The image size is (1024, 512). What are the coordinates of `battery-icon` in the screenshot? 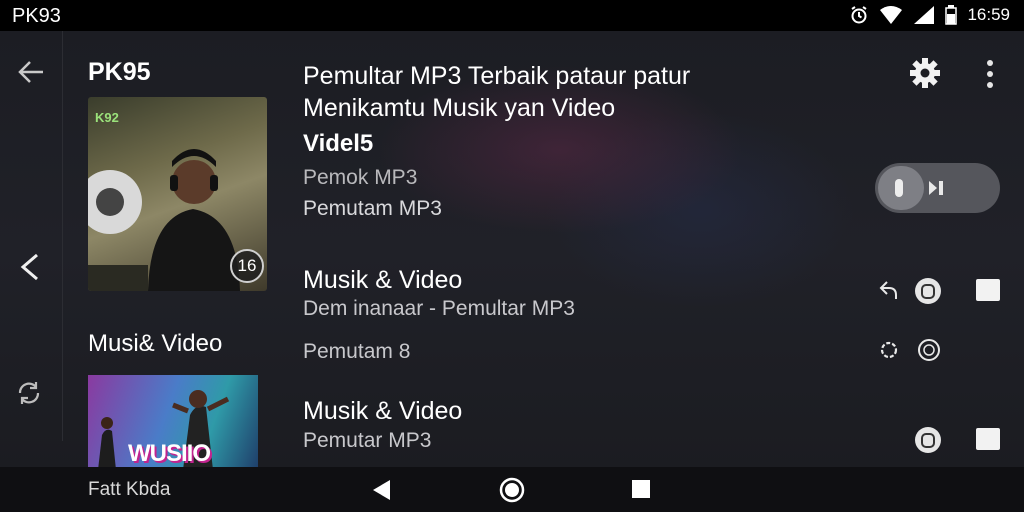 It's located at (951, 15).